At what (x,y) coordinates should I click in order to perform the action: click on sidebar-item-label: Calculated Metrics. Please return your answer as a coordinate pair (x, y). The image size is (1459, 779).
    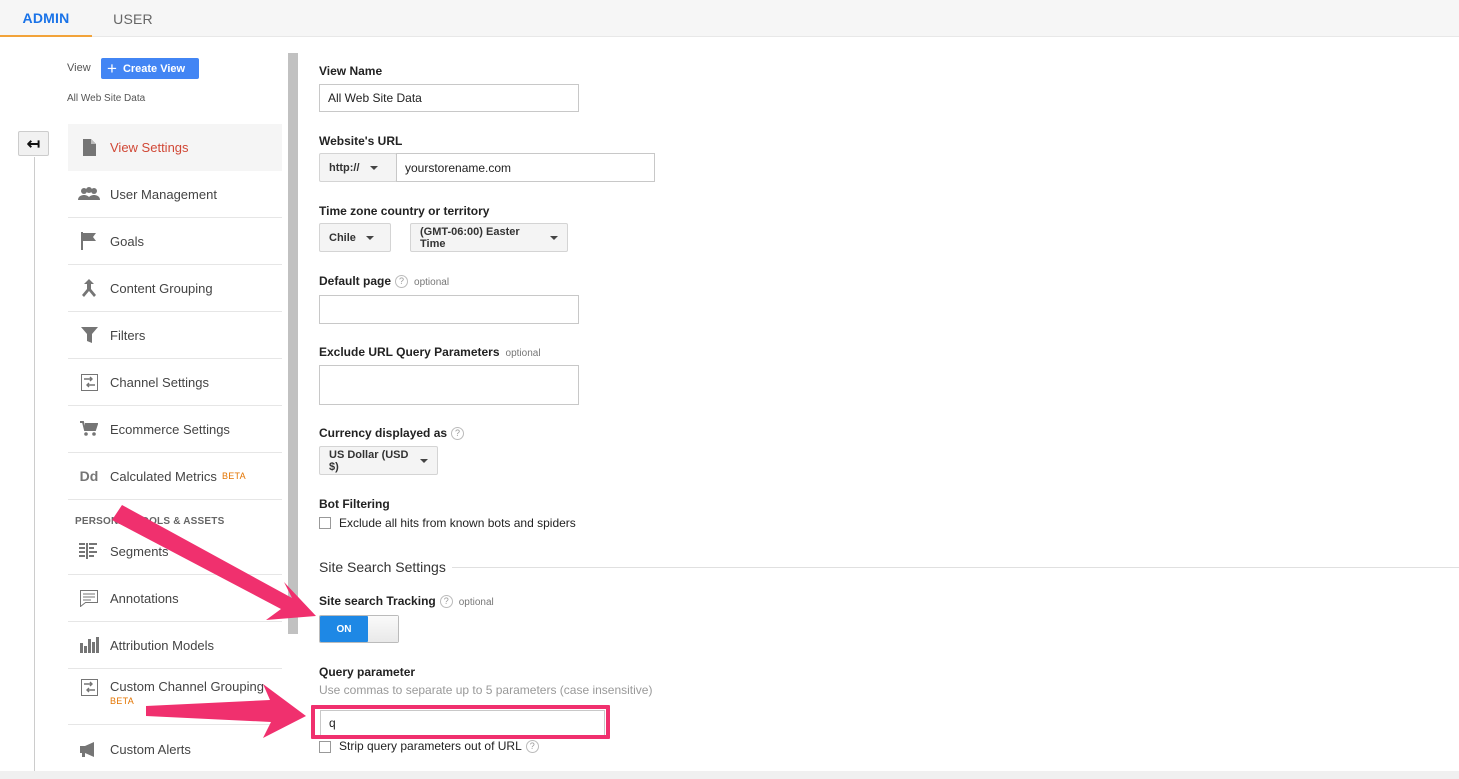
    Looking at the image, I should click on (163, 476).